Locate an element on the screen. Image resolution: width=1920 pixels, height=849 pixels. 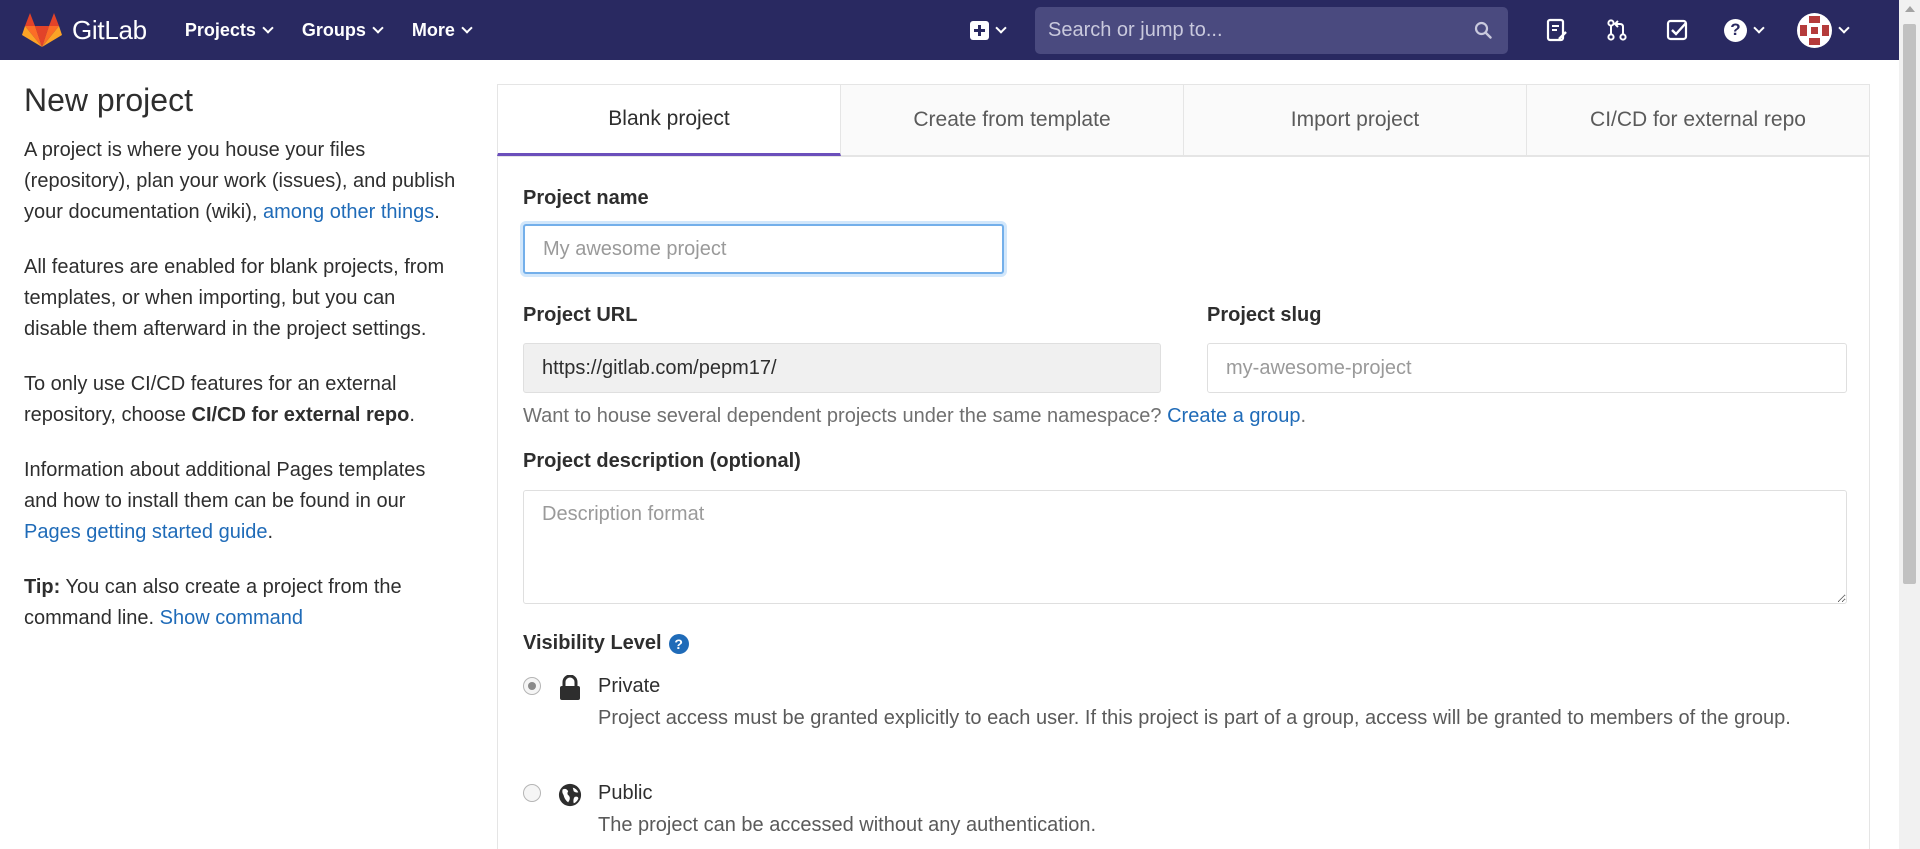
issues-button is located at coordinates (1557, 30).